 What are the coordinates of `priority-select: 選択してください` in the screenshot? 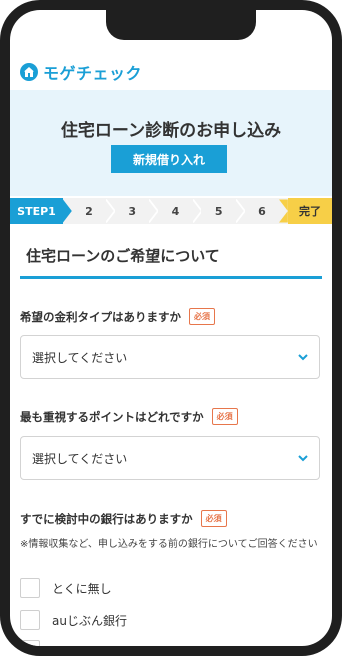 It's located at (170, 458).